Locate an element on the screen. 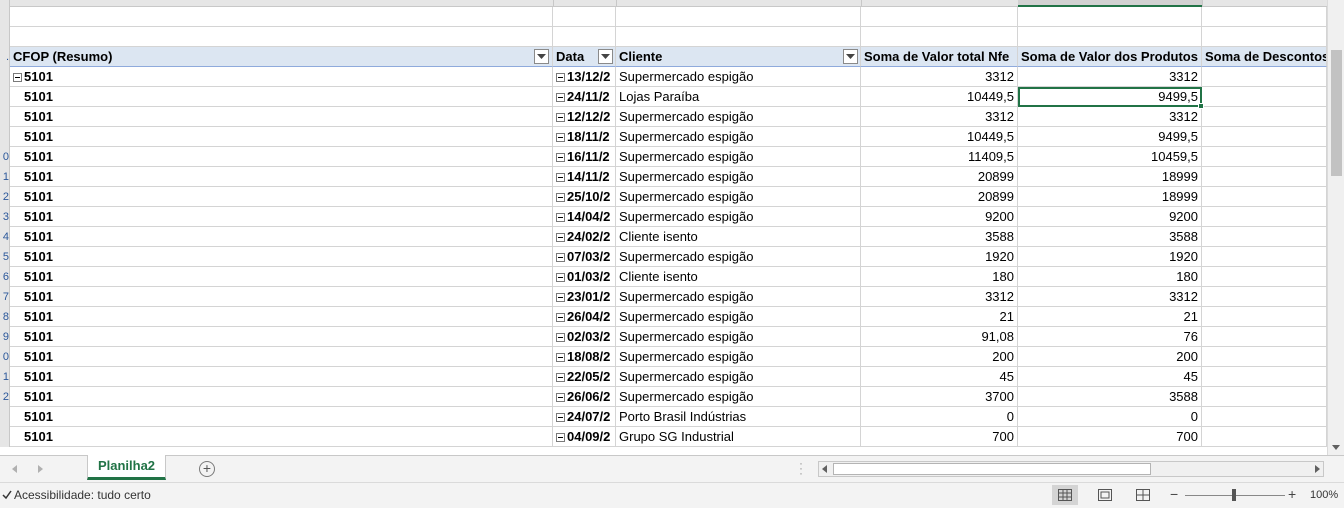 The image size is (1344, 508). table-row: 5101 24/02/2 Cliente isento 3588 3588 is located at coordinates (668, 237).